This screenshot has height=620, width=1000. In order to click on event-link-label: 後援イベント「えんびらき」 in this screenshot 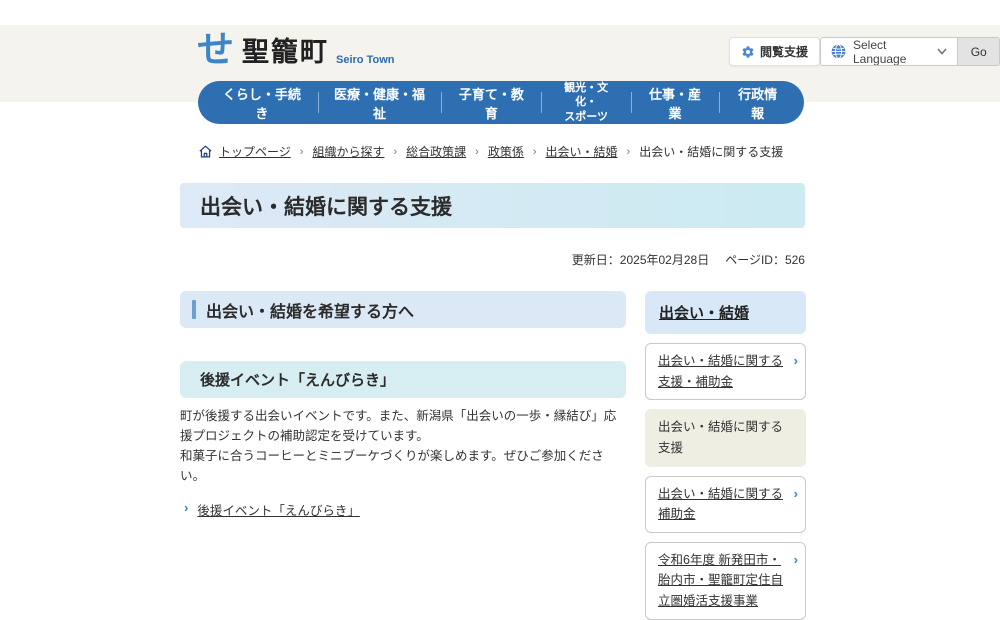, I will do `click(278, 511)`.